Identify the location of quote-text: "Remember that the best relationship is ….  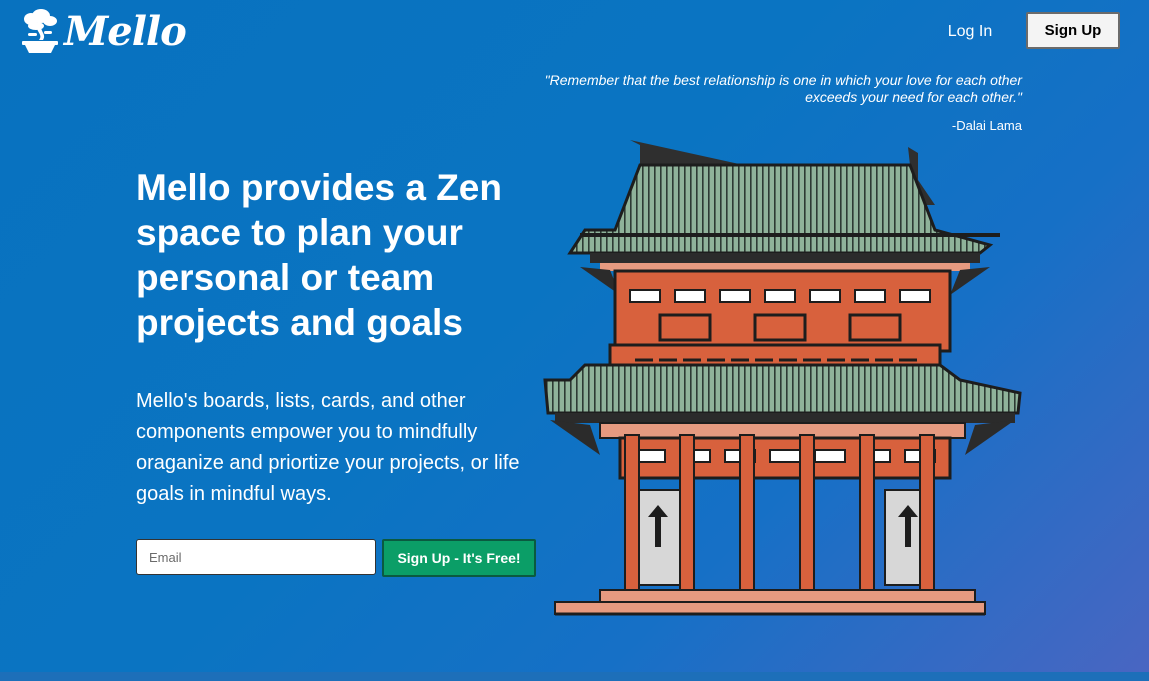
(783, 88).